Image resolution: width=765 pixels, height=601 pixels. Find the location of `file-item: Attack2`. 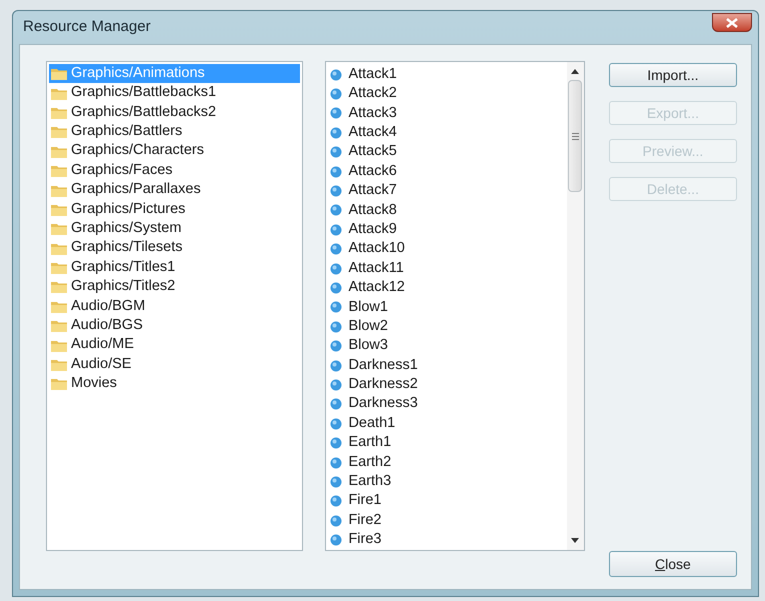

file-item: Attack2 is located at coordinates (446, 94).